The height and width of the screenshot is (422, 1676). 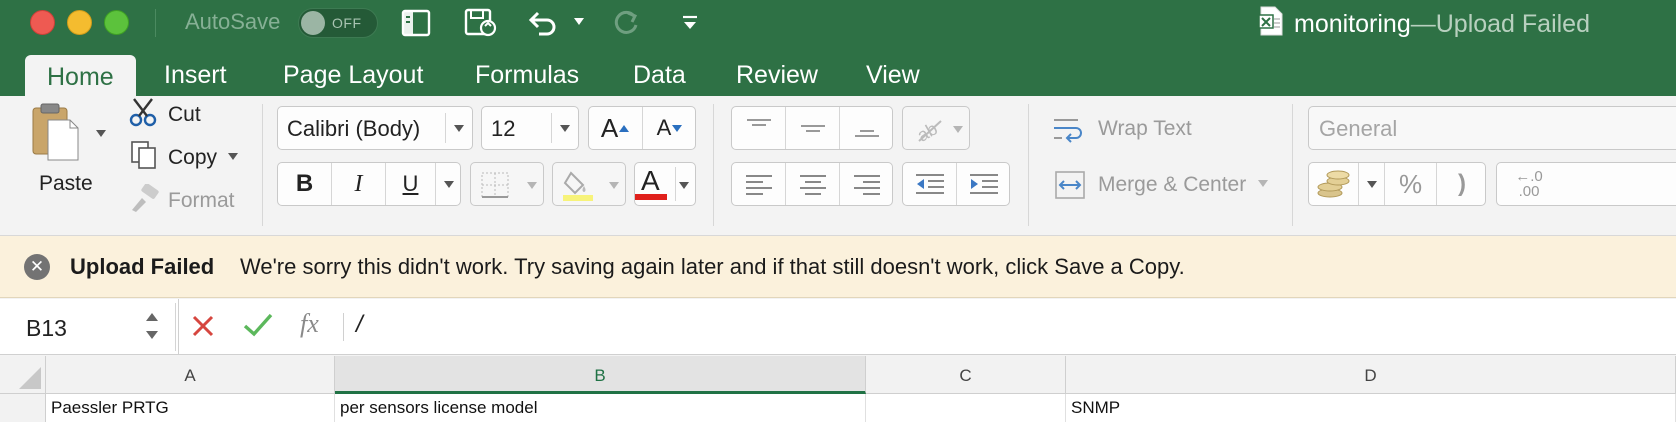 I want to click on paint-bucket-icon, so click(x=578, y=186).